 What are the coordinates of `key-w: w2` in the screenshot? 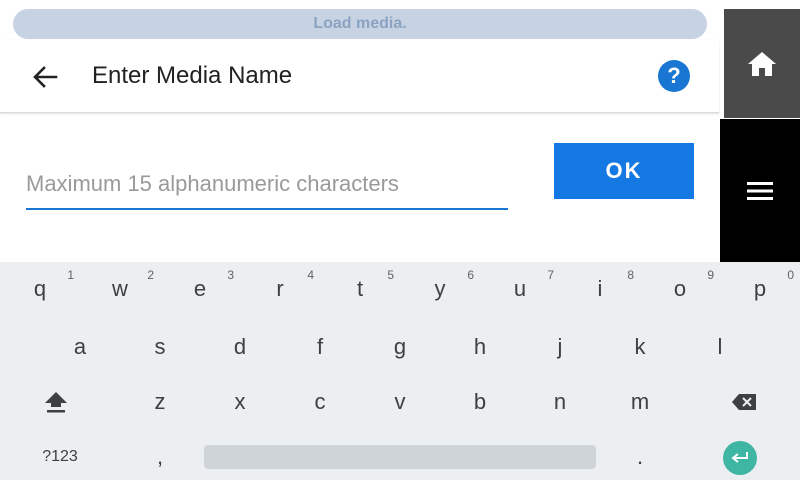 It's located at (120, 289).